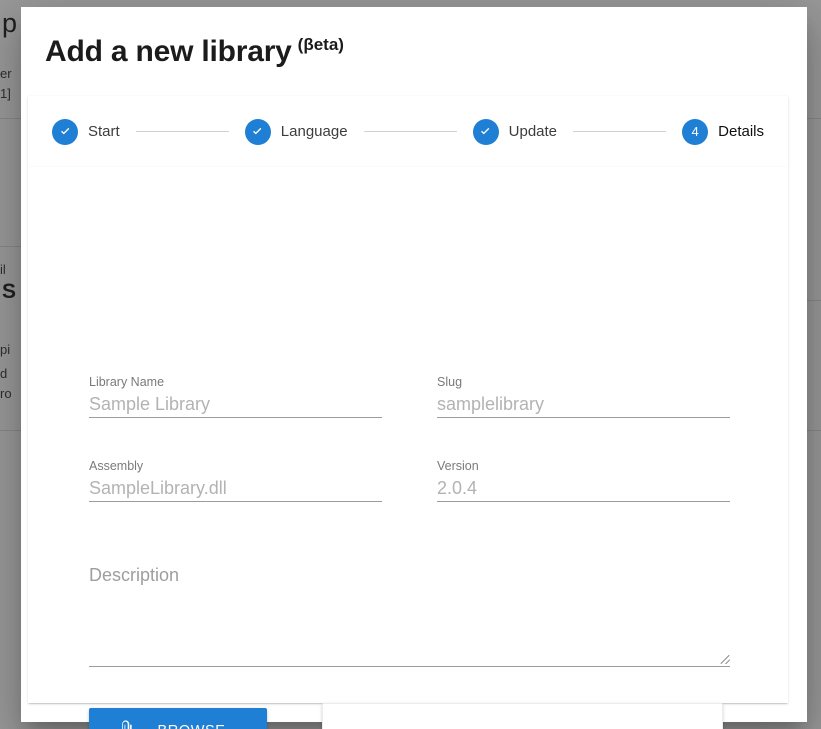 This screenshot has height=729, width=821. I want to click on beta-badge: (βeta), so click(320, 44).